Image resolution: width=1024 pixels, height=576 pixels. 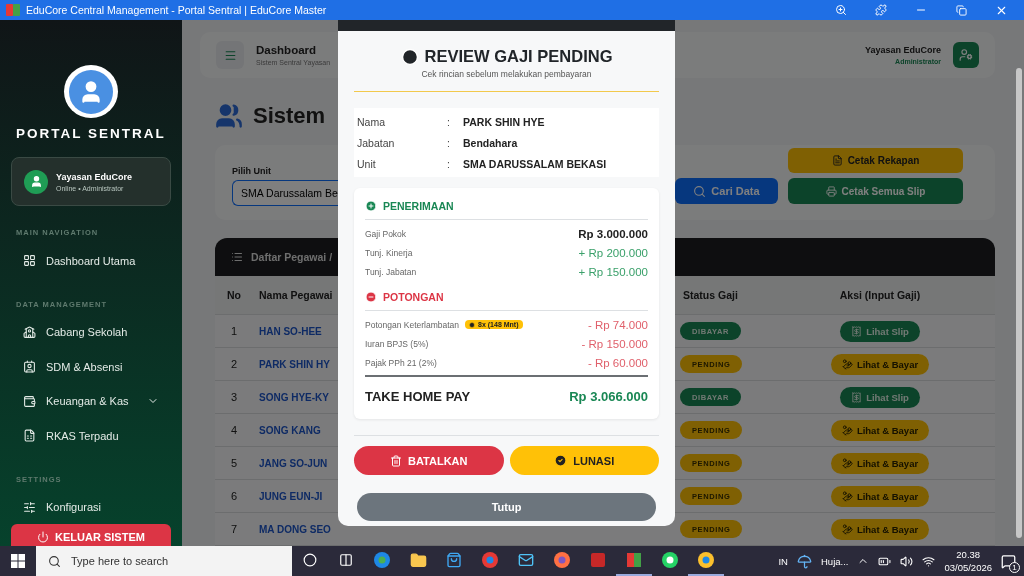 I want to click on admin-button, so click(x=966, y=55).